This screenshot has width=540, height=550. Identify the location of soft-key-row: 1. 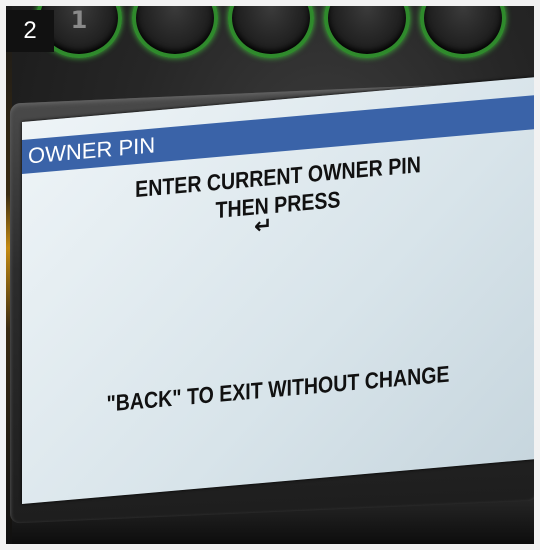
(270, 30).